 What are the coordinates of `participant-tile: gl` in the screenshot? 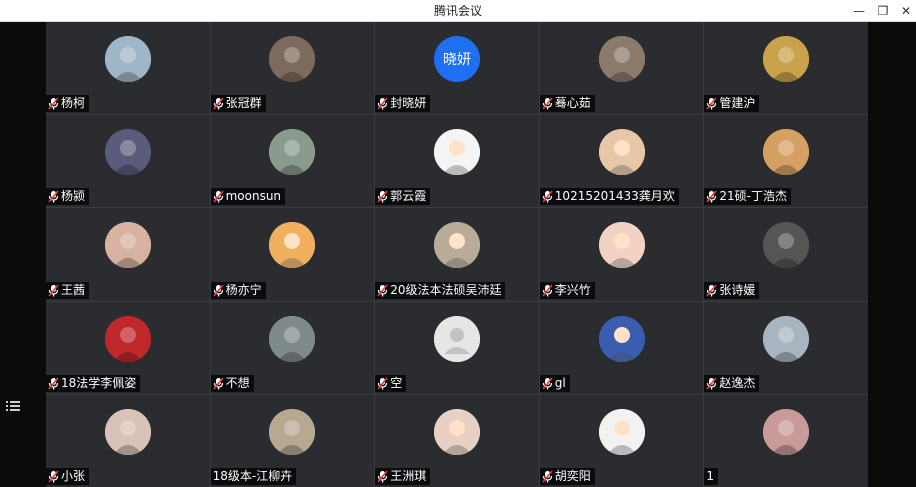 It's located at (621, 347).